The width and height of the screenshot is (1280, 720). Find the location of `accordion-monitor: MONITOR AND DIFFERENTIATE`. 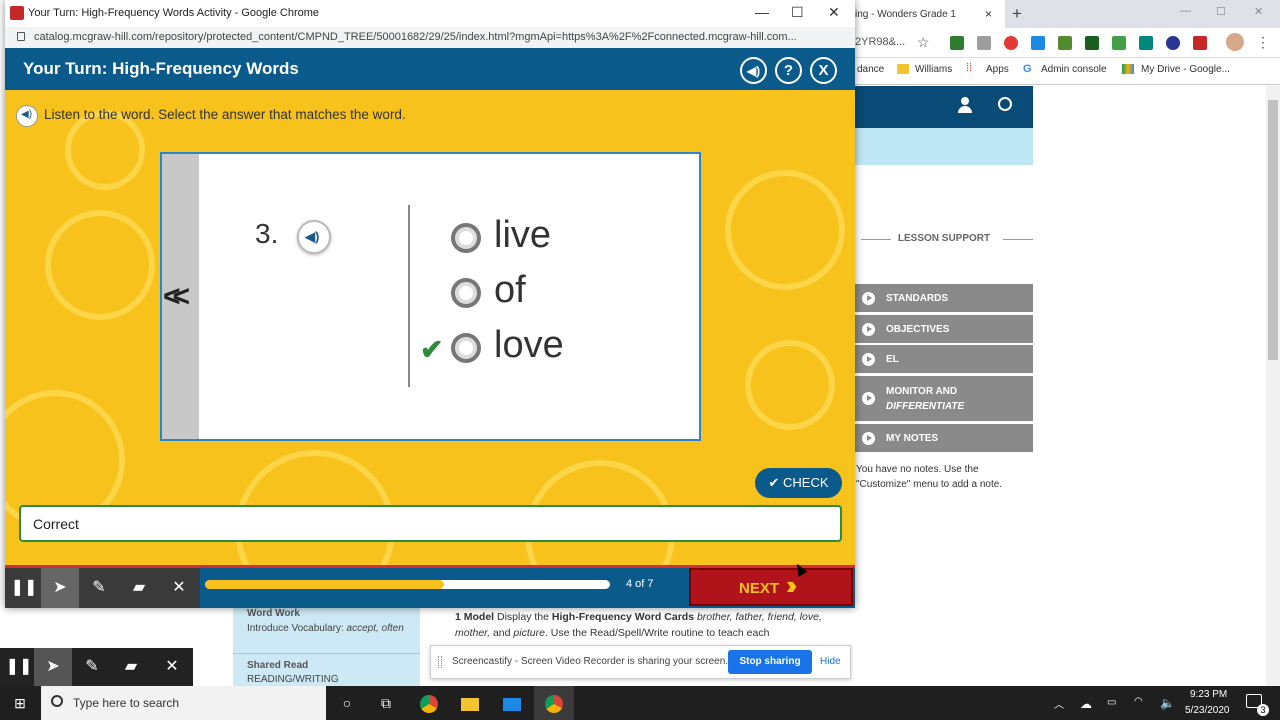

accordion-monitor: MONITOR AND DIFFERENTIATE is located at coordinates (944, 398).